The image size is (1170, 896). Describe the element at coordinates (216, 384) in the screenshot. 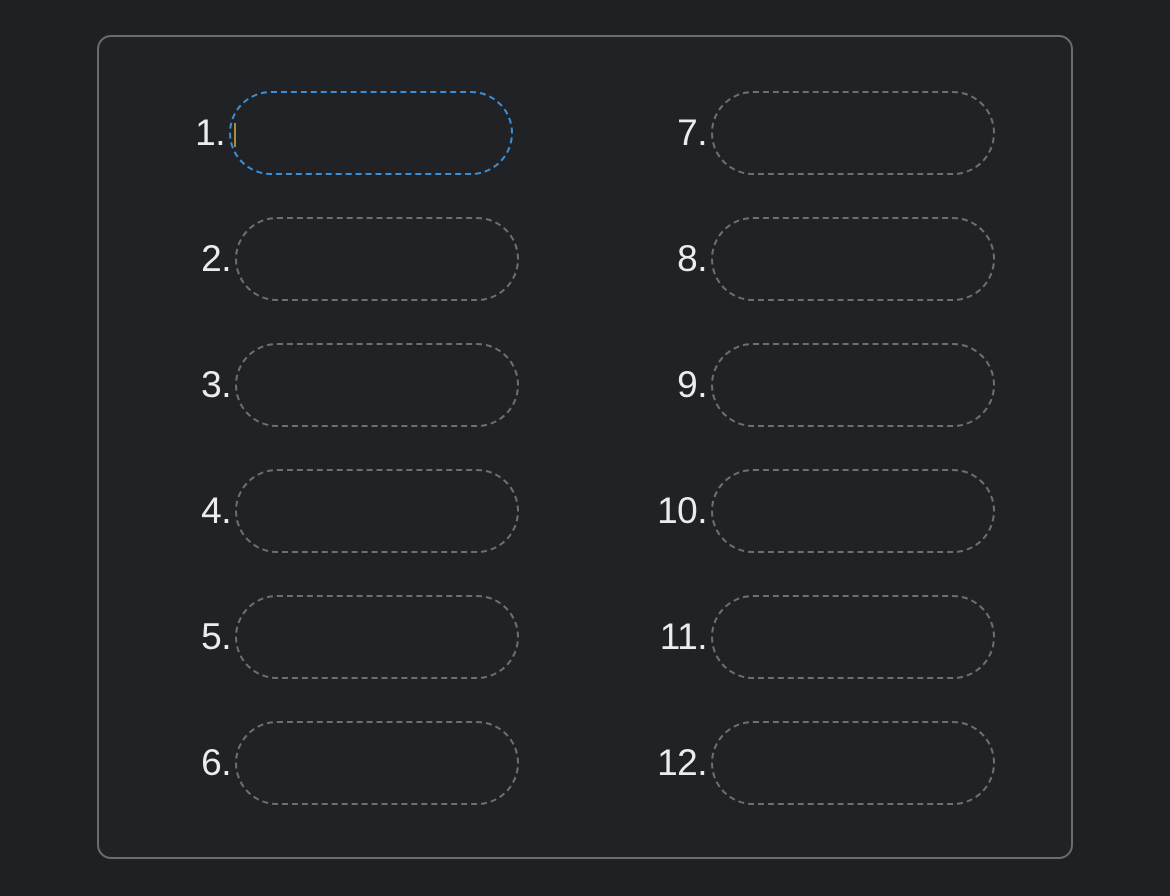

I see `slot-number-3: 3.` at that location.